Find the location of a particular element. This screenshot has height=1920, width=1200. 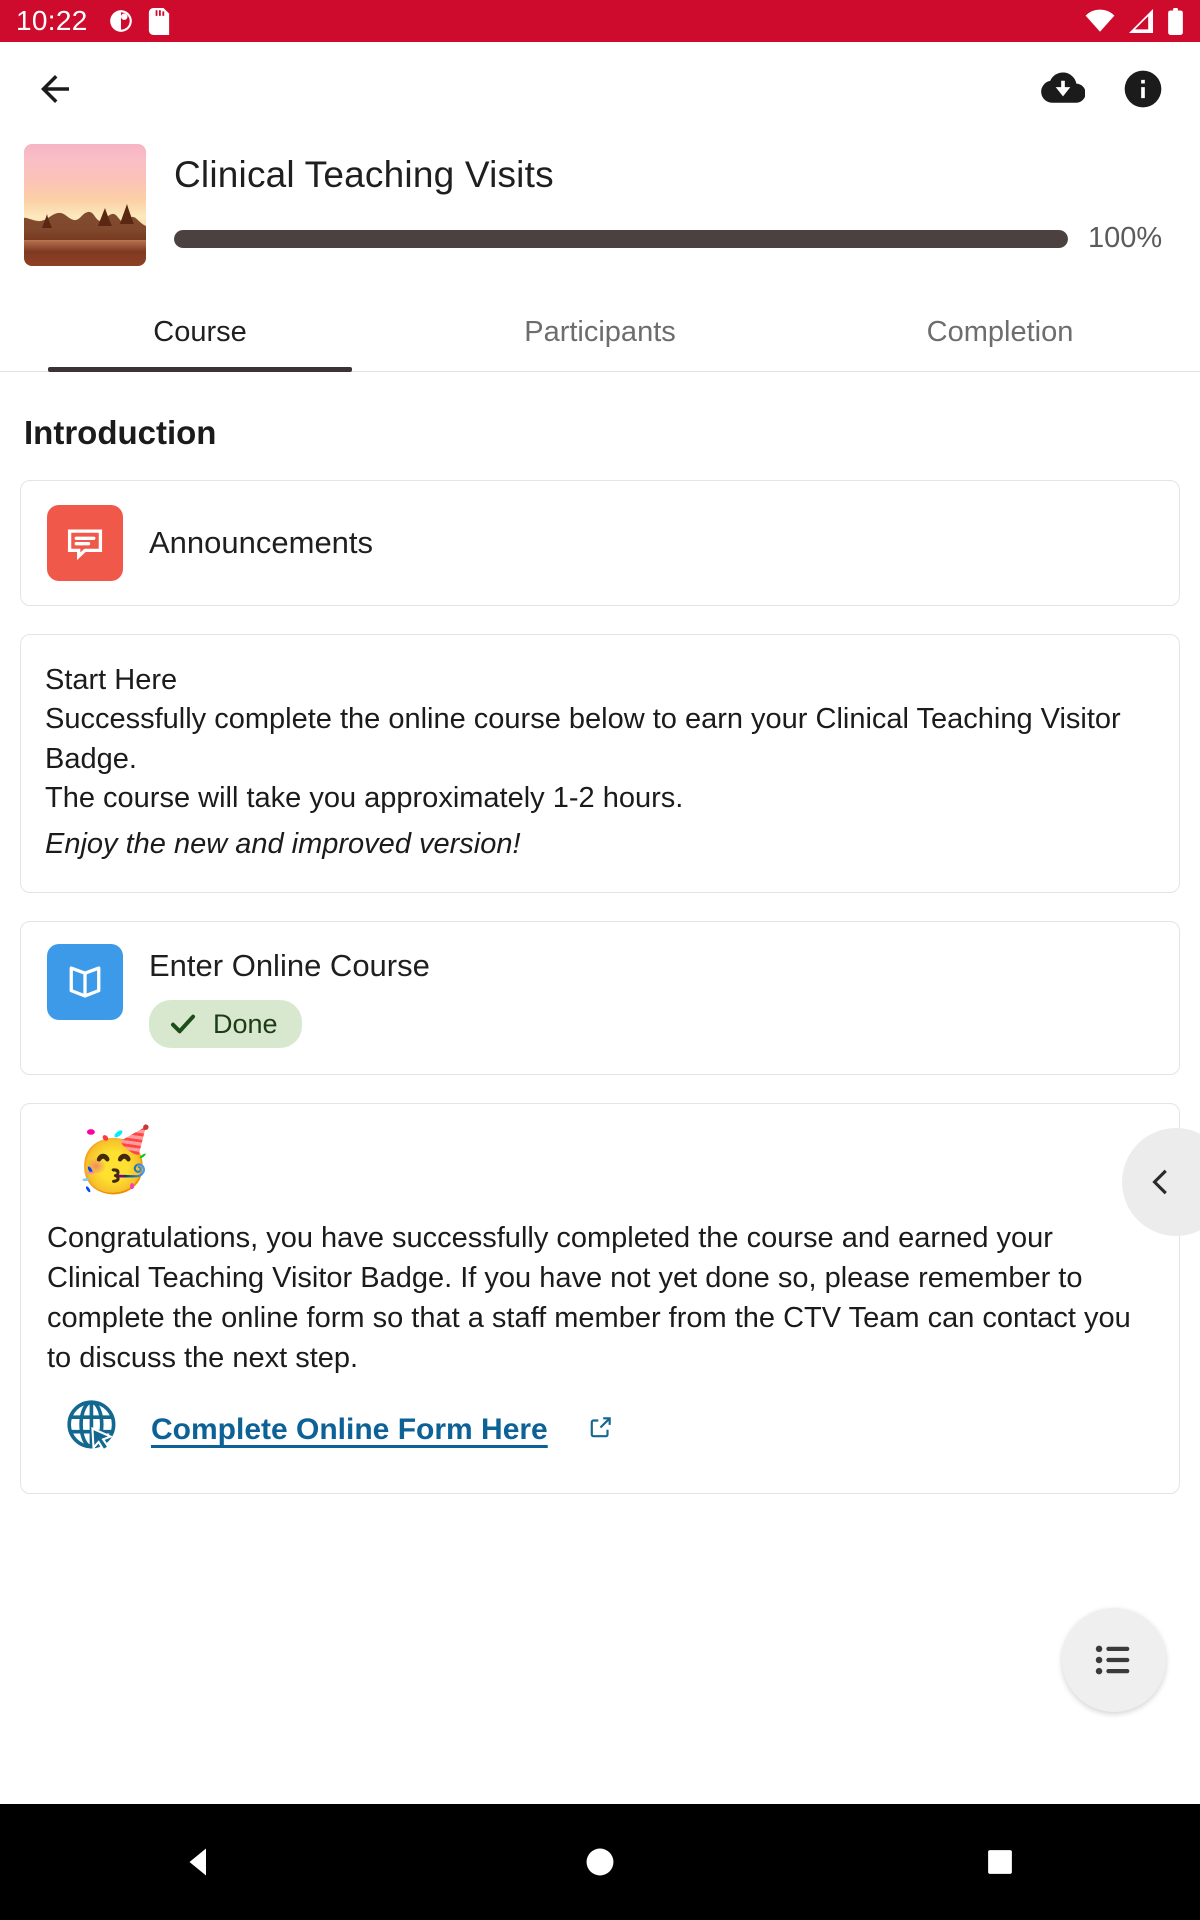

square-recents-icon is located at coordinates (1000, 1862).